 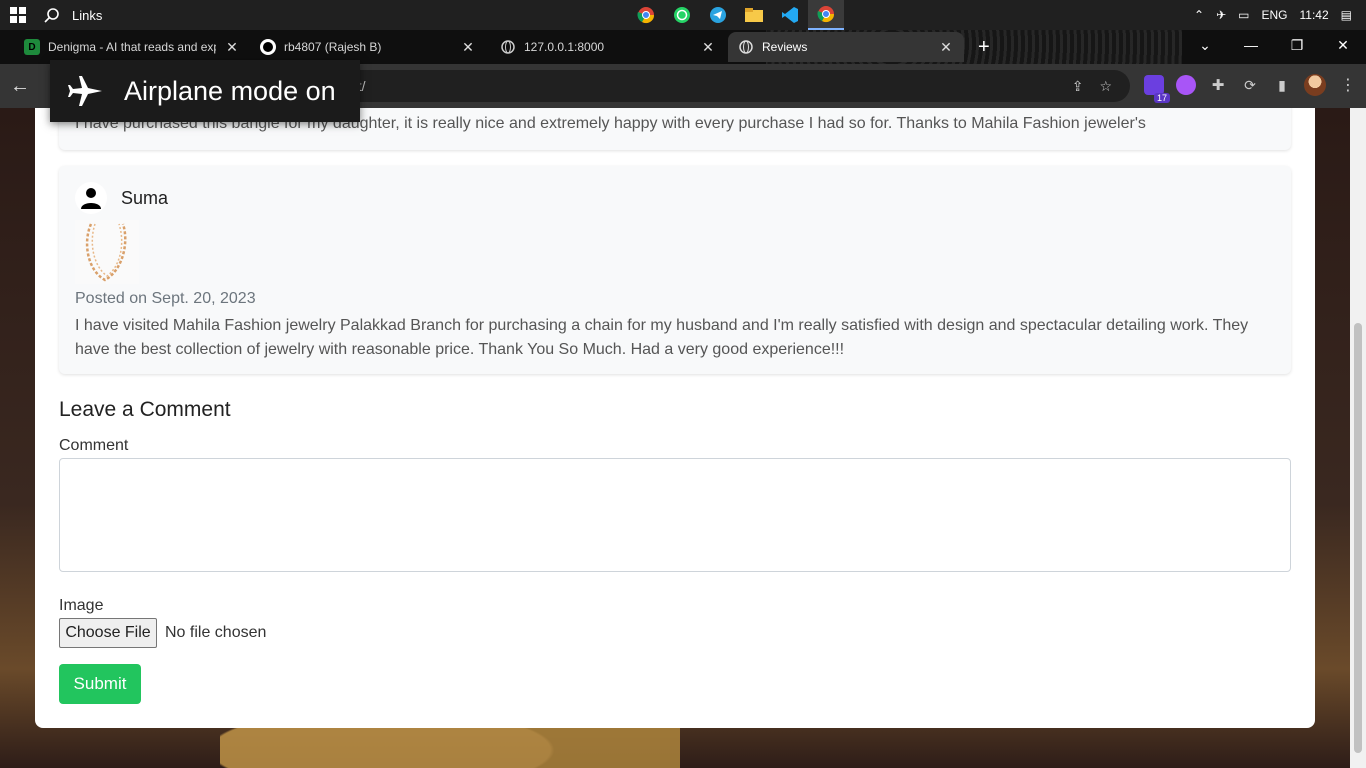 I want to click on leave-comment-heading: Leave a Comment, so click(x=145, y=409).